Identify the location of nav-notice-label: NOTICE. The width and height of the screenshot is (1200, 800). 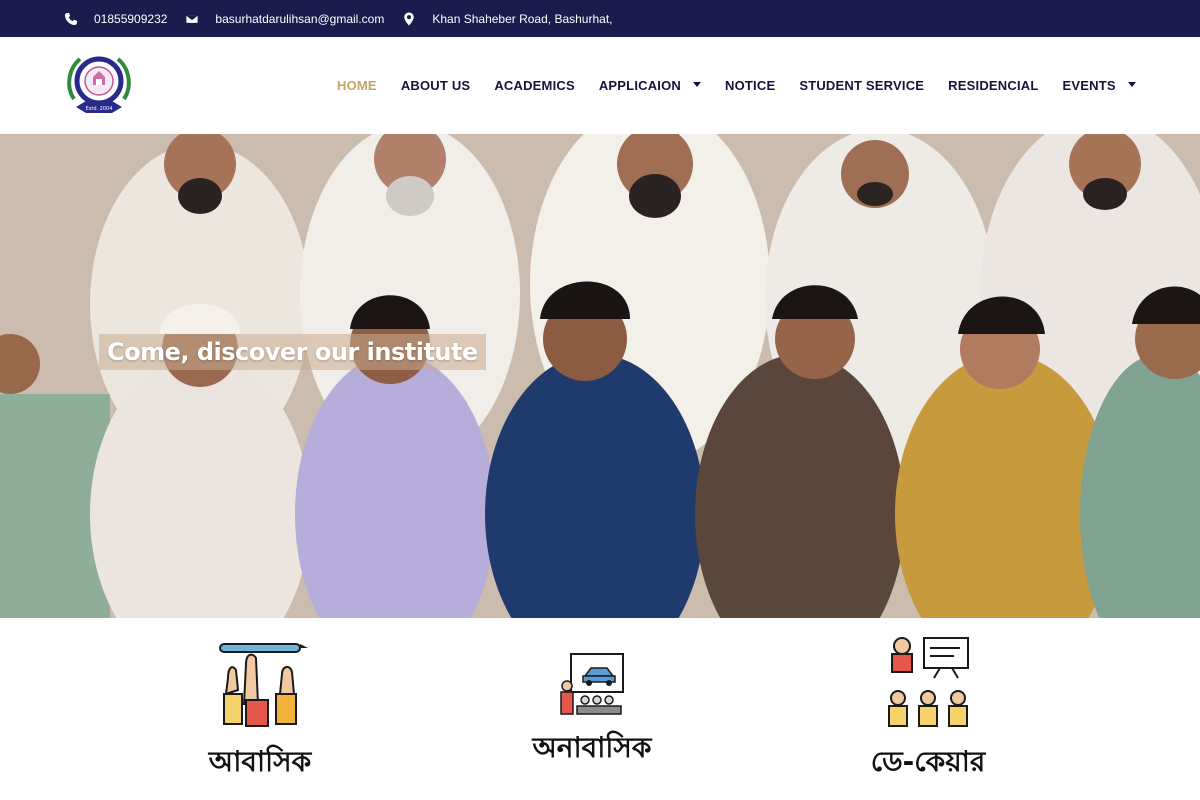
(750, 85).